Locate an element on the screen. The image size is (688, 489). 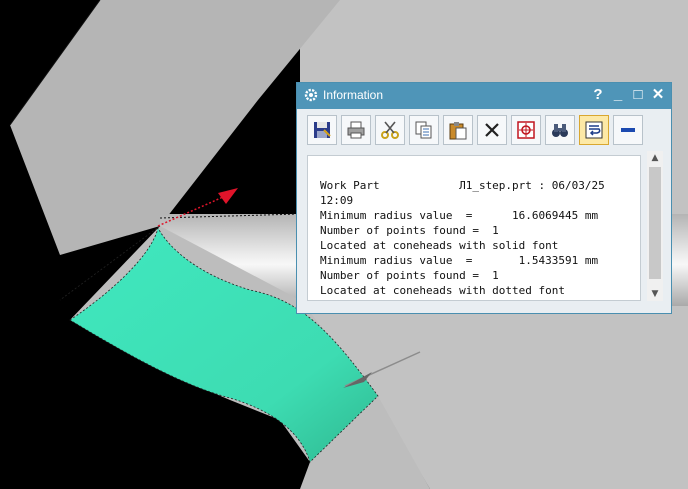
copy-button is located at coordinates (424, 130).